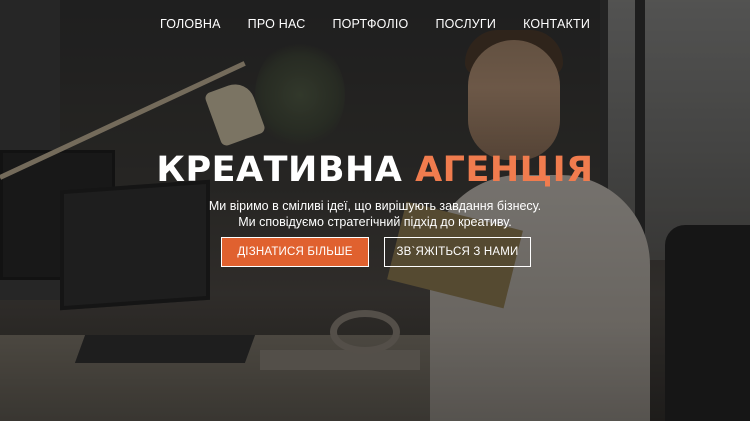 This screenshot has width=750, height=421. What do you see at coordinates (295, 252) in the screenshot?
I see `learn-more-button: ДІЗНАТИСЯ БІЛЬШЕ` at bounding box center [295, 252].